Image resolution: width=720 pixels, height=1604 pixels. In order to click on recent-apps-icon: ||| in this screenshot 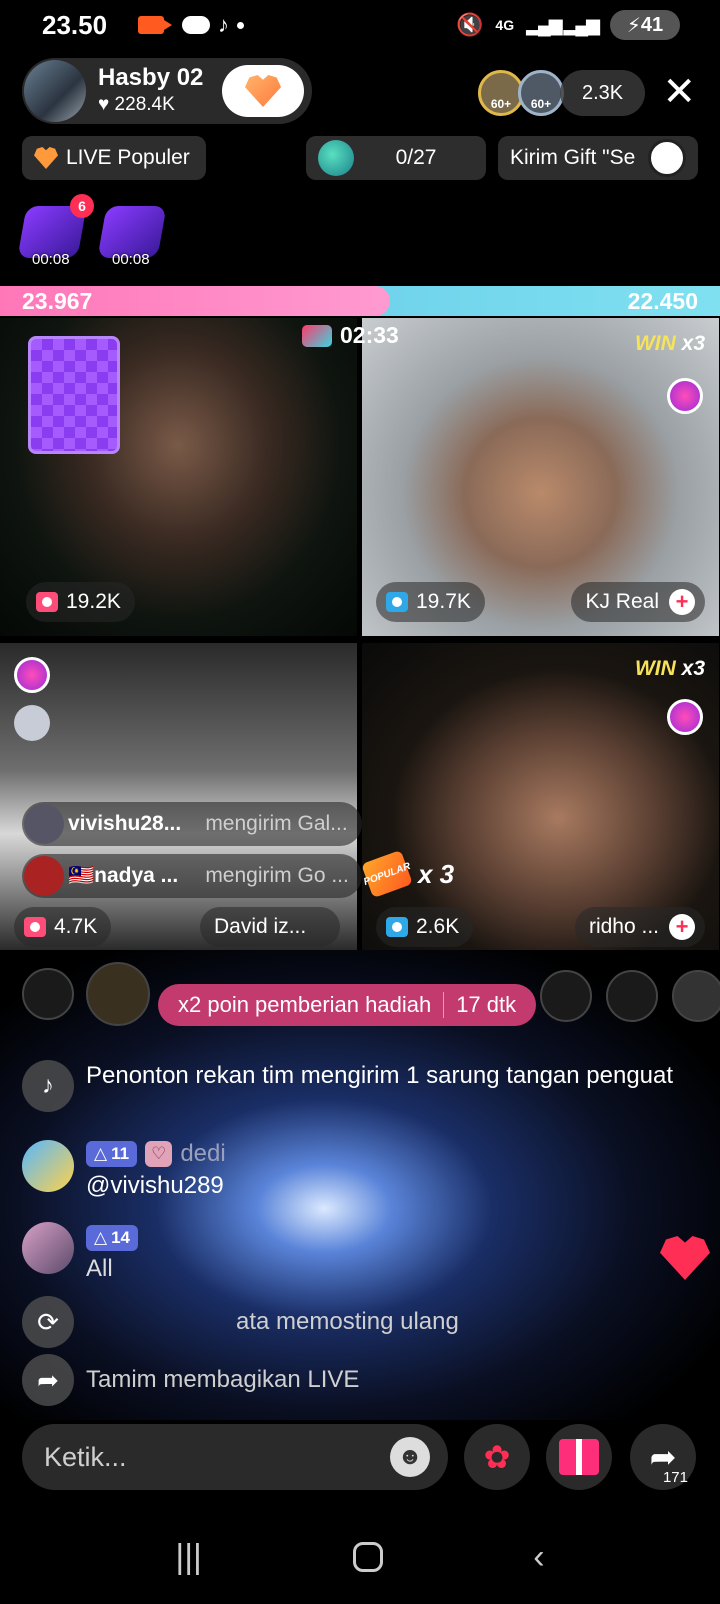, I will do `click(188, 1557)`.